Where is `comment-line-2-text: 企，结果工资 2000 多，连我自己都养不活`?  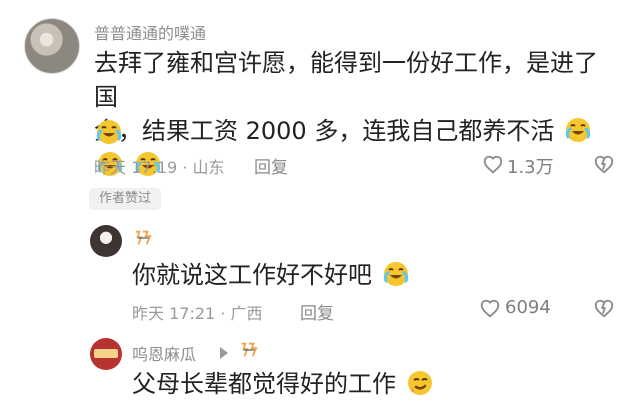
comment-line-2-text: 企，结果工资 2000 多，连我自己都养不活 is located at coordinates (324, 131).